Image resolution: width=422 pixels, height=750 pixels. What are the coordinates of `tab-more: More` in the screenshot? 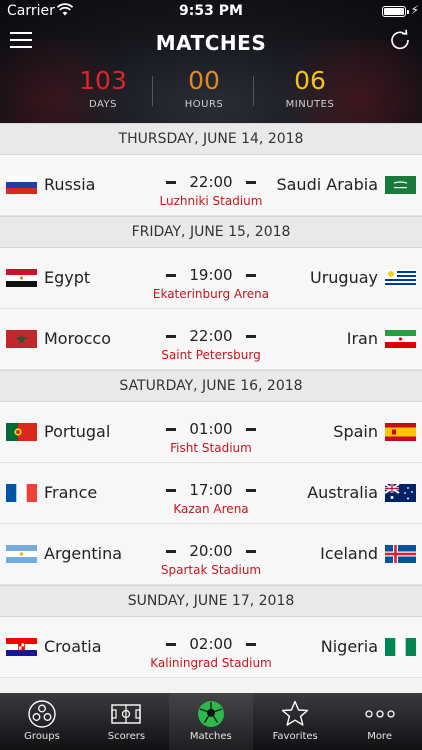 It's located at (380, 721).